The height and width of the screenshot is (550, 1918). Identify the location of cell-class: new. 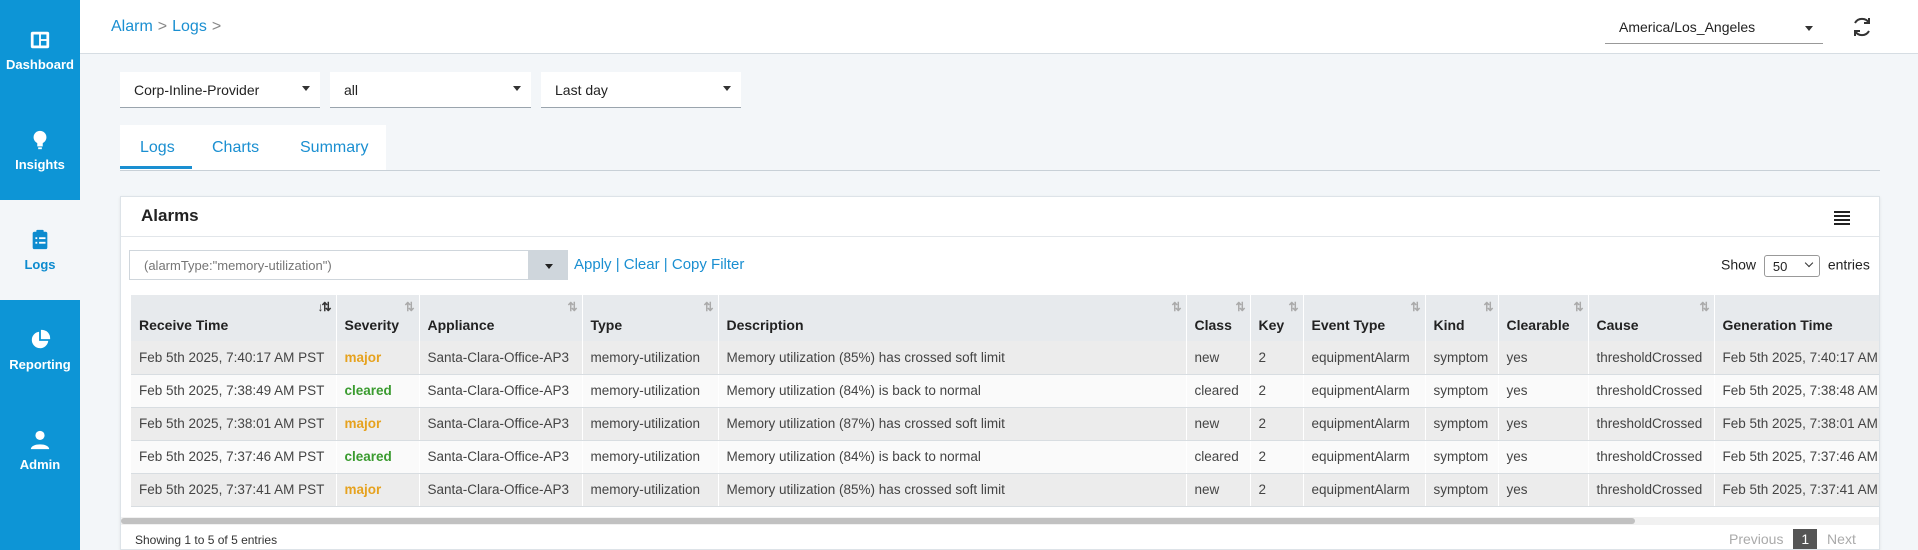
(1218, 490).